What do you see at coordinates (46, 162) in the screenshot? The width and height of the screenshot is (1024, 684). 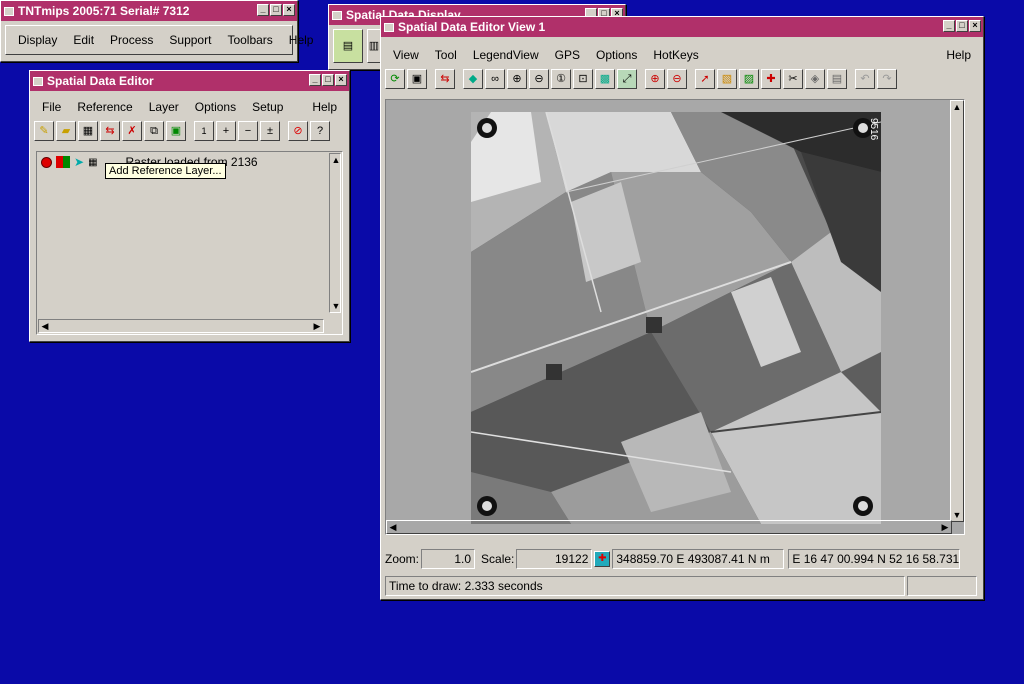 I see `visibility-dot-icon` at bounding box center [46, 162].